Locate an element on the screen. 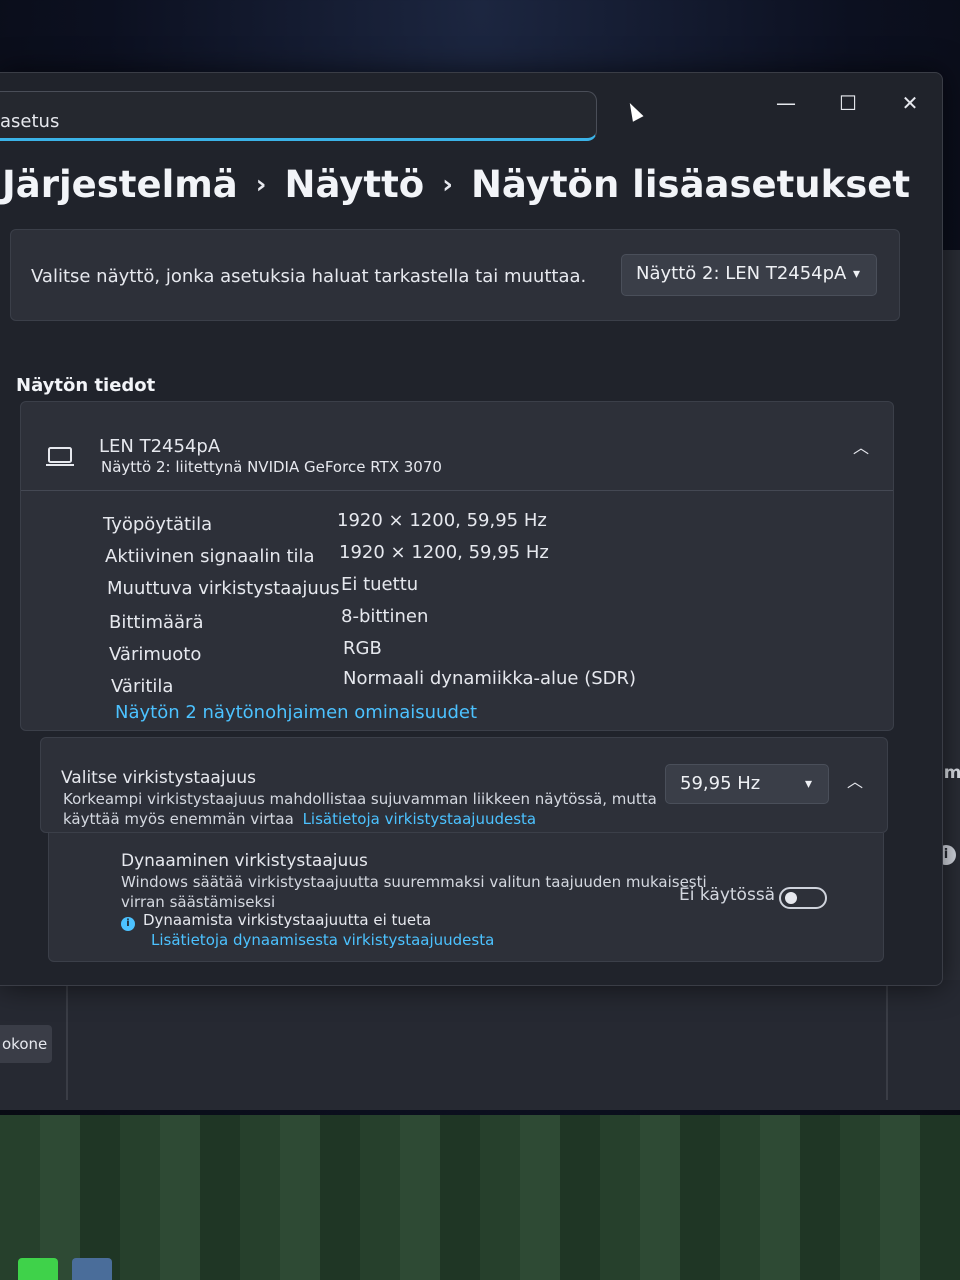 This screenshot has height=1280, width=960. refresh-rate-info-link: Lisätietoja virkistystaajuudesta is located at coordinates (420, 819).